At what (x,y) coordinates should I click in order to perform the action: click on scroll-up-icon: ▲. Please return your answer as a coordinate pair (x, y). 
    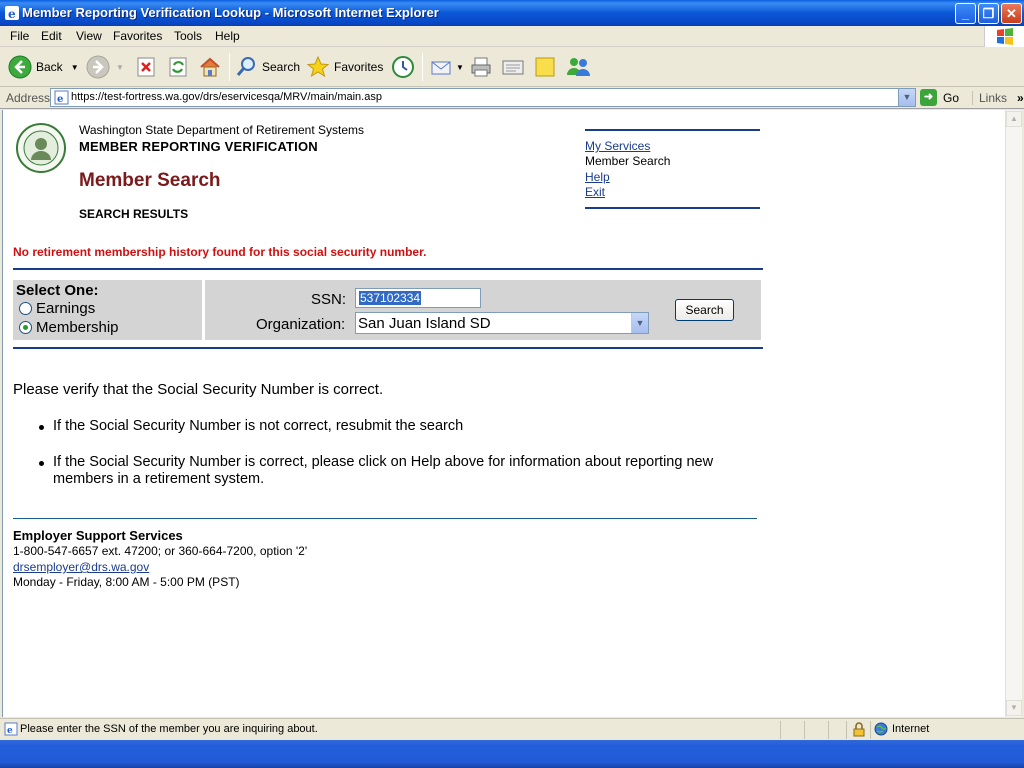
    Looking at the image, I should click on (1014, 119).